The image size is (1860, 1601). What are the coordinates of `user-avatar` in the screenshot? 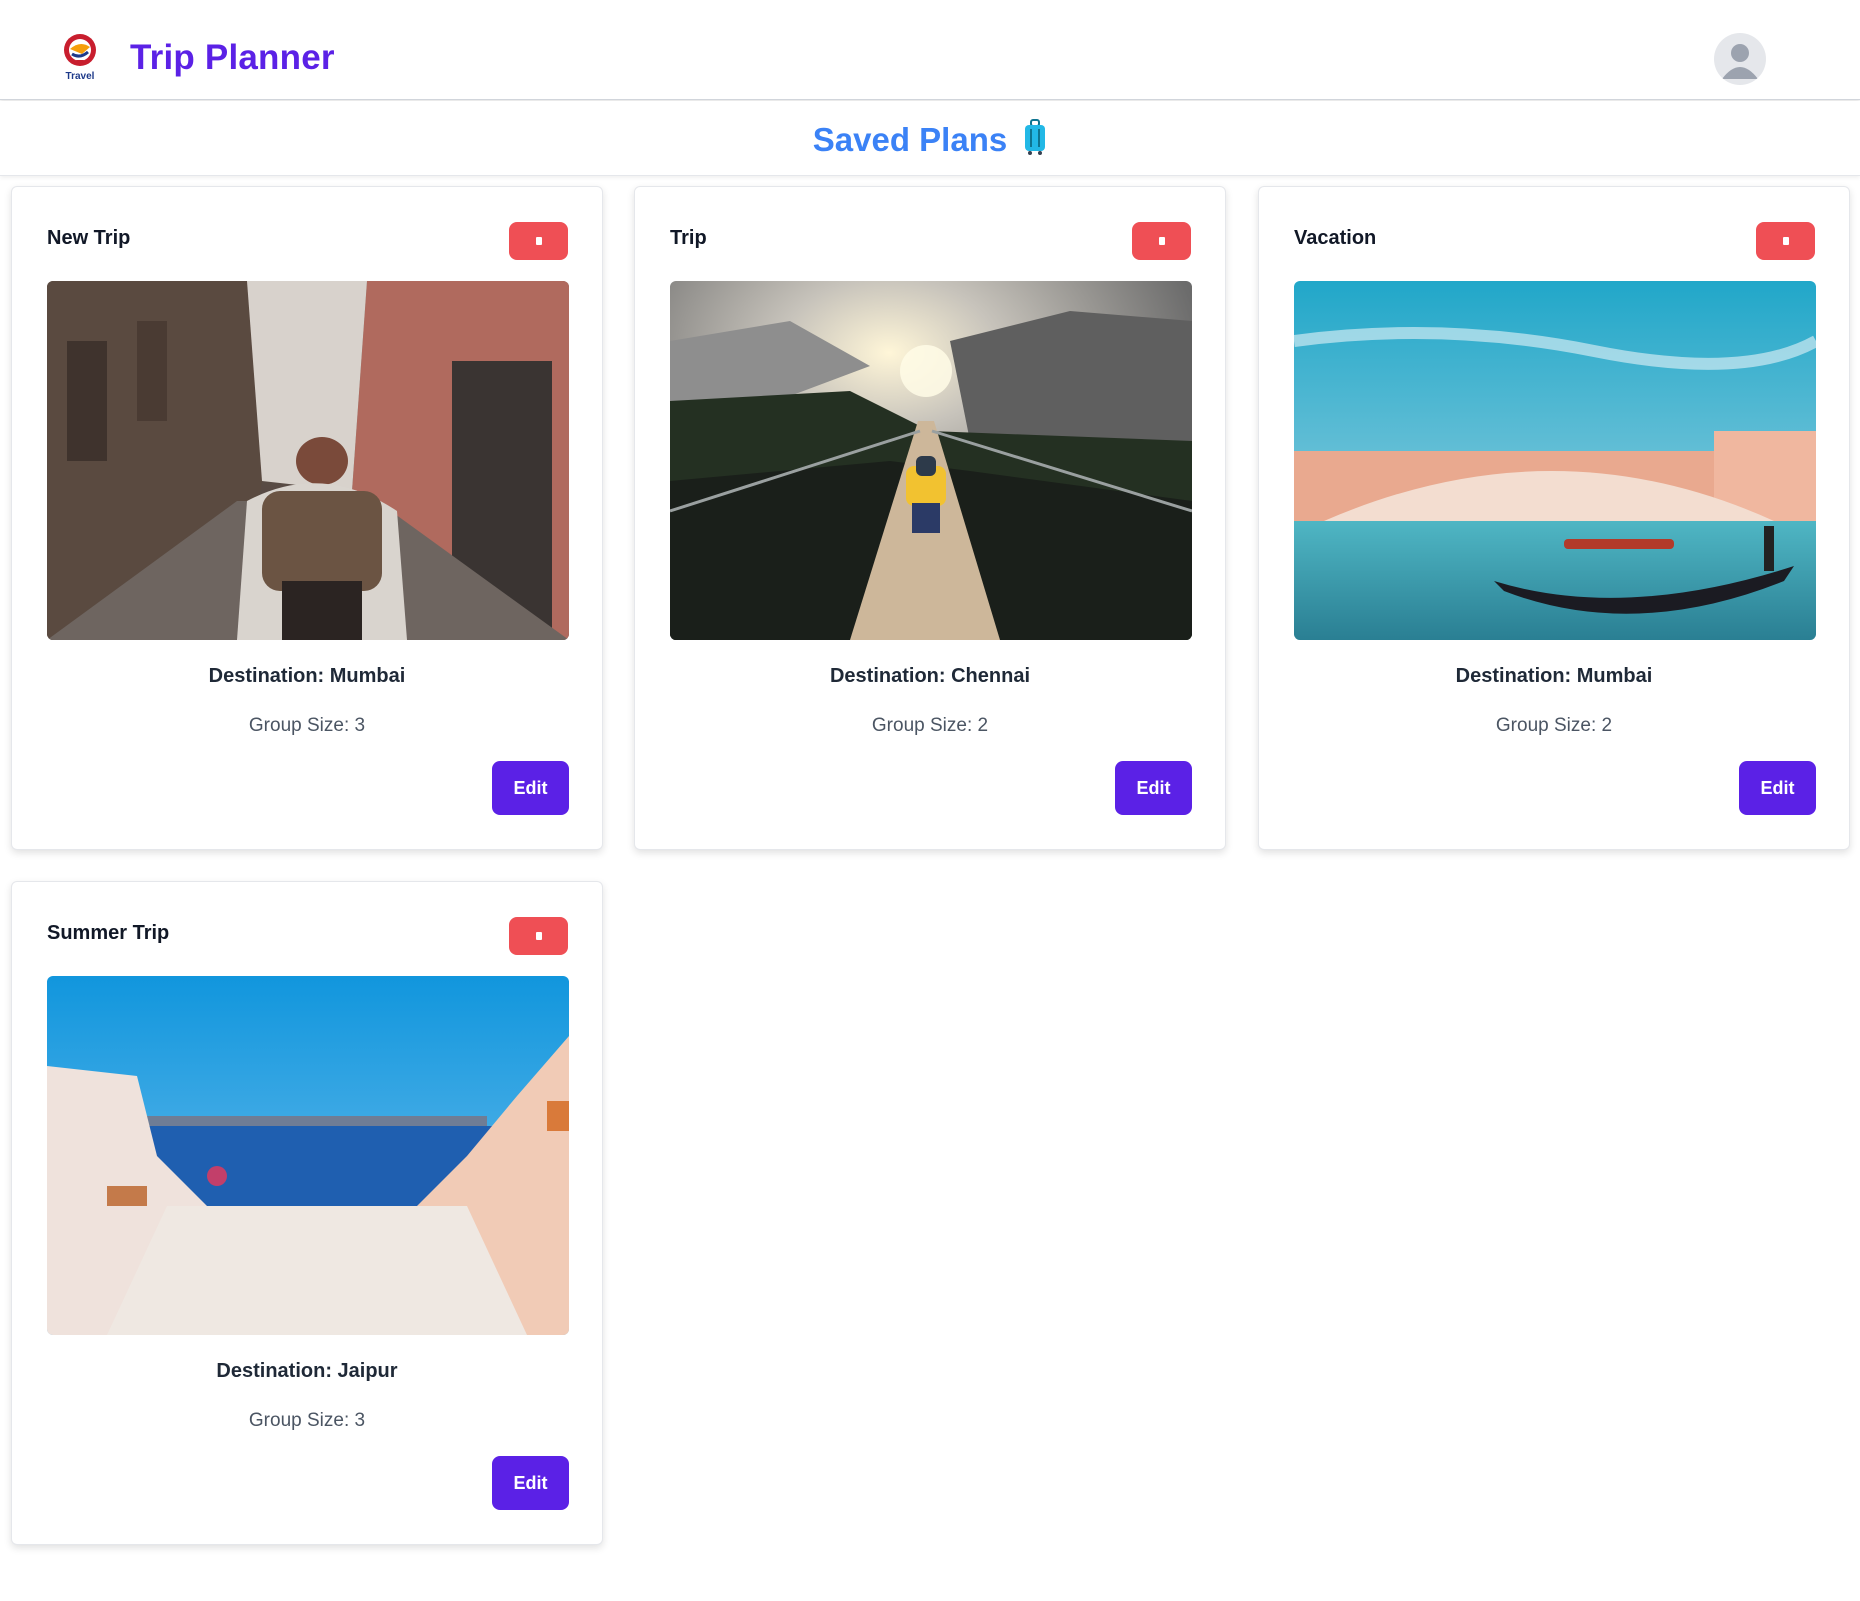 It's located at (1740, 59).